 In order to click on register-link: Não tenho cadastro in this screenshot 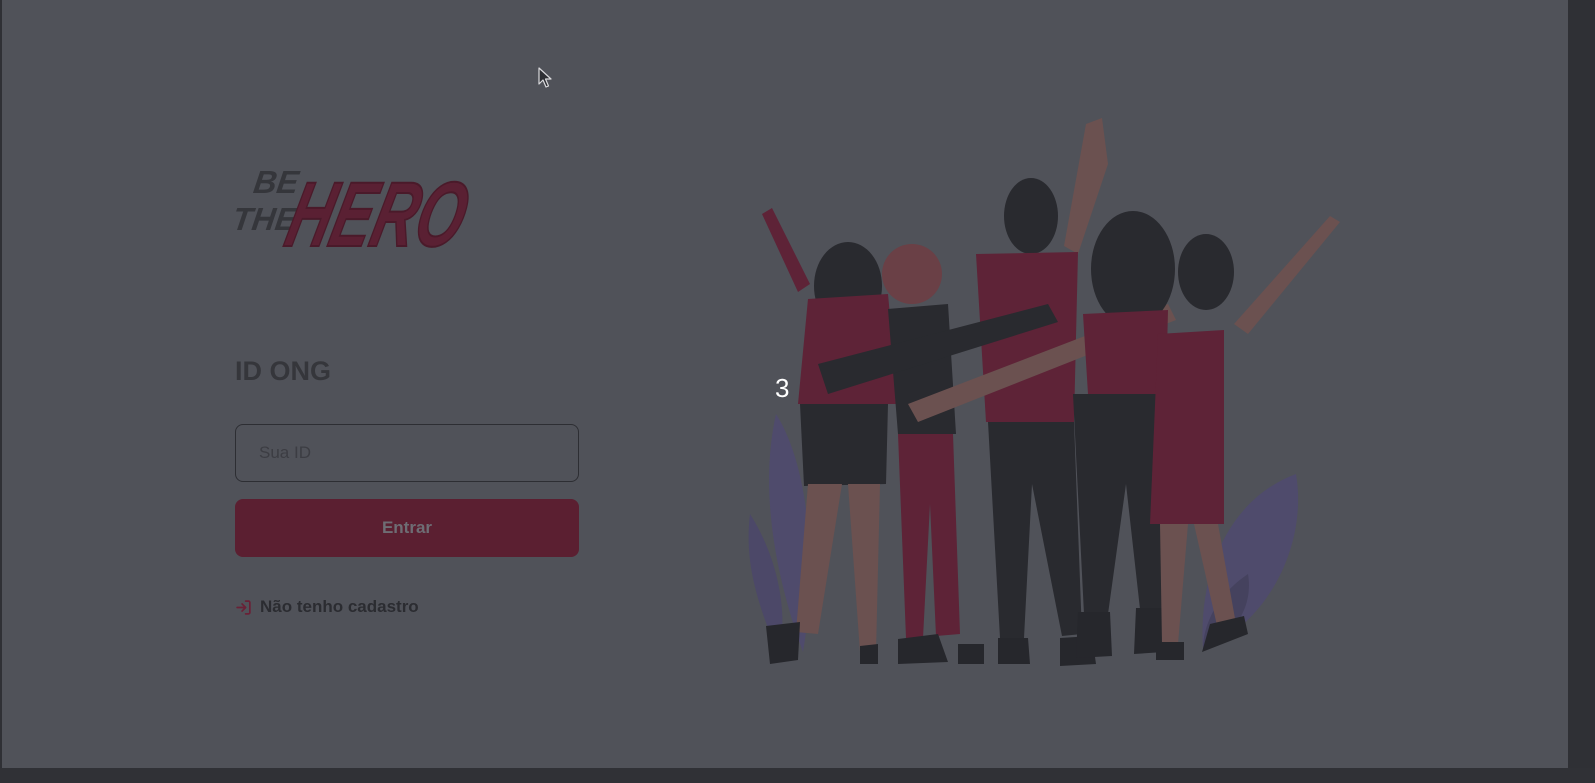, I will do `click(327, 607)`.